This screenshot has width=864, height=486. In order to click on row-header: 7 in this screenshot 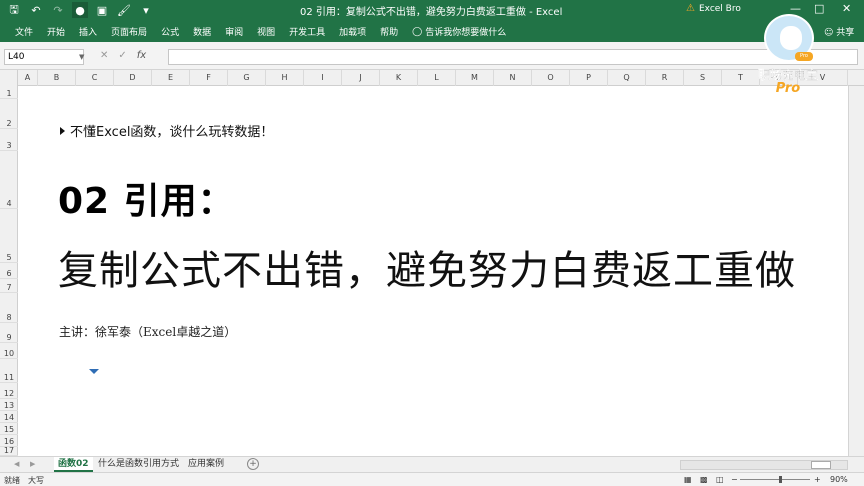, I will do `click(9, 286)`.